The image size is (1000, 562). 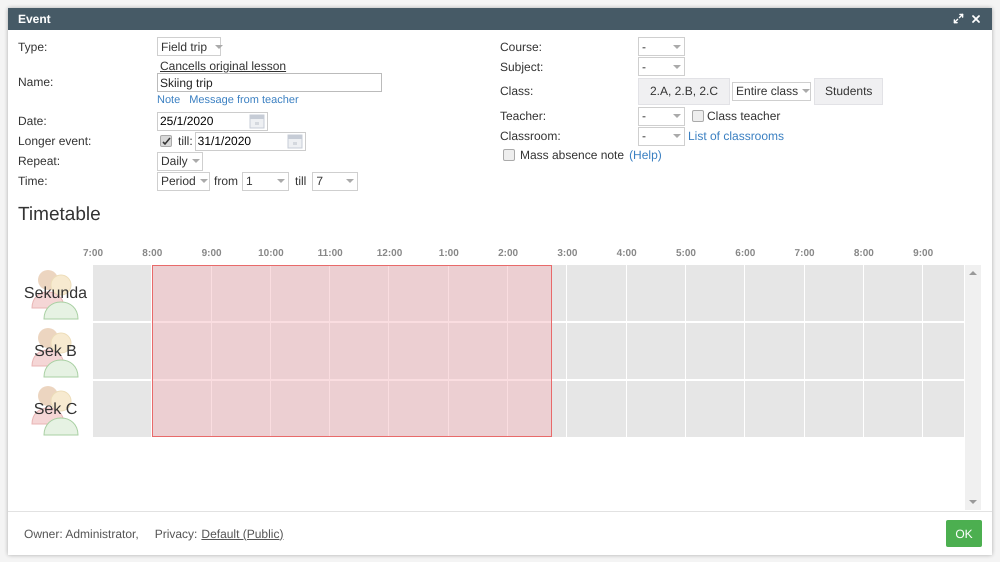 I want to click on hour-label: 3:00, so click(x=567, y=254).